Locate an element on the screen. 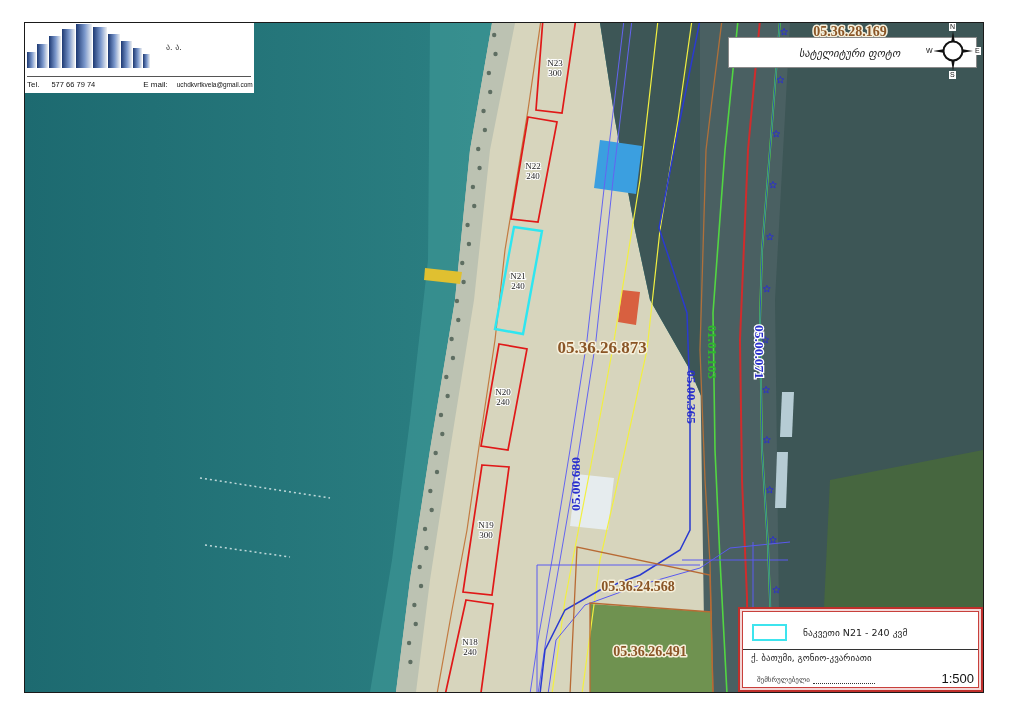 This screenshot has height=724, width=1023. road-code-label: 01.01.103 is located at coordinates (712, 352).